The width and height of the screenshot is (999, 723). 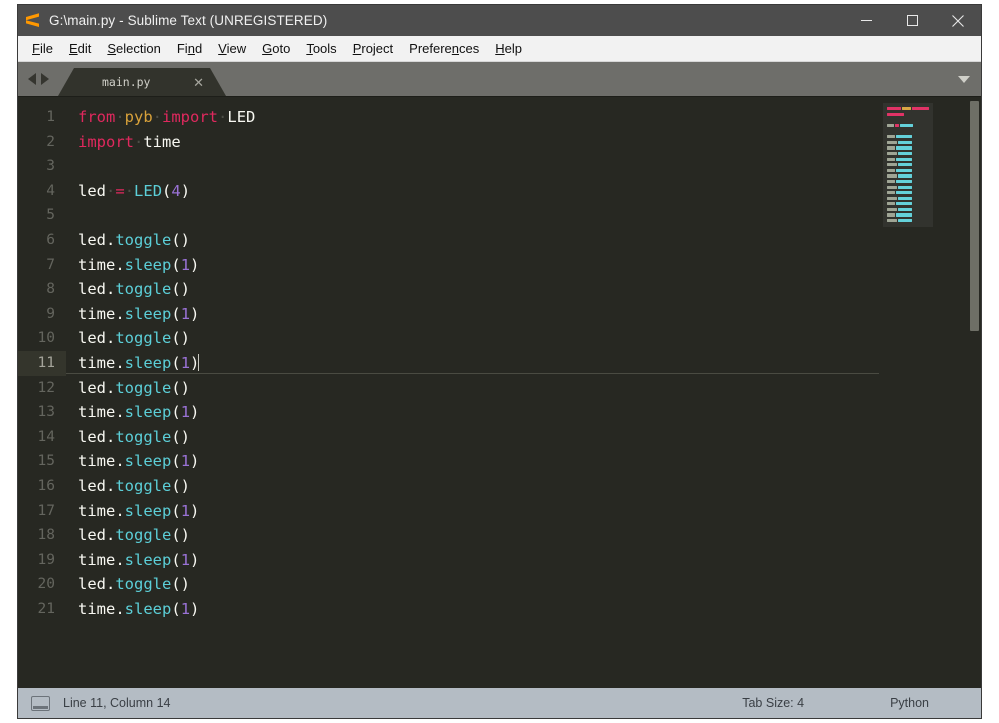 What do you see at coordinates (276, 49) in the screenshot?
I see `menu-item-goto: Goto` at bounding box center [276, 49].